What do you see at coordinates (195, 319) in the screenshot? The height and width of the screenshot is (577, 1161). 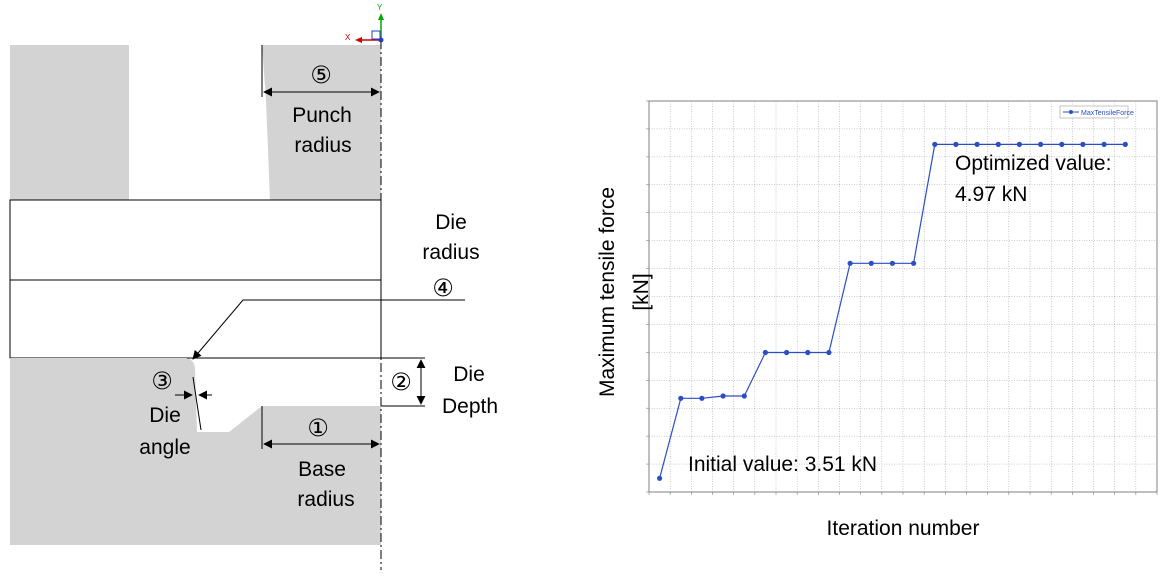 I see `blank-lower-layer` at bounding box center [195, 319].